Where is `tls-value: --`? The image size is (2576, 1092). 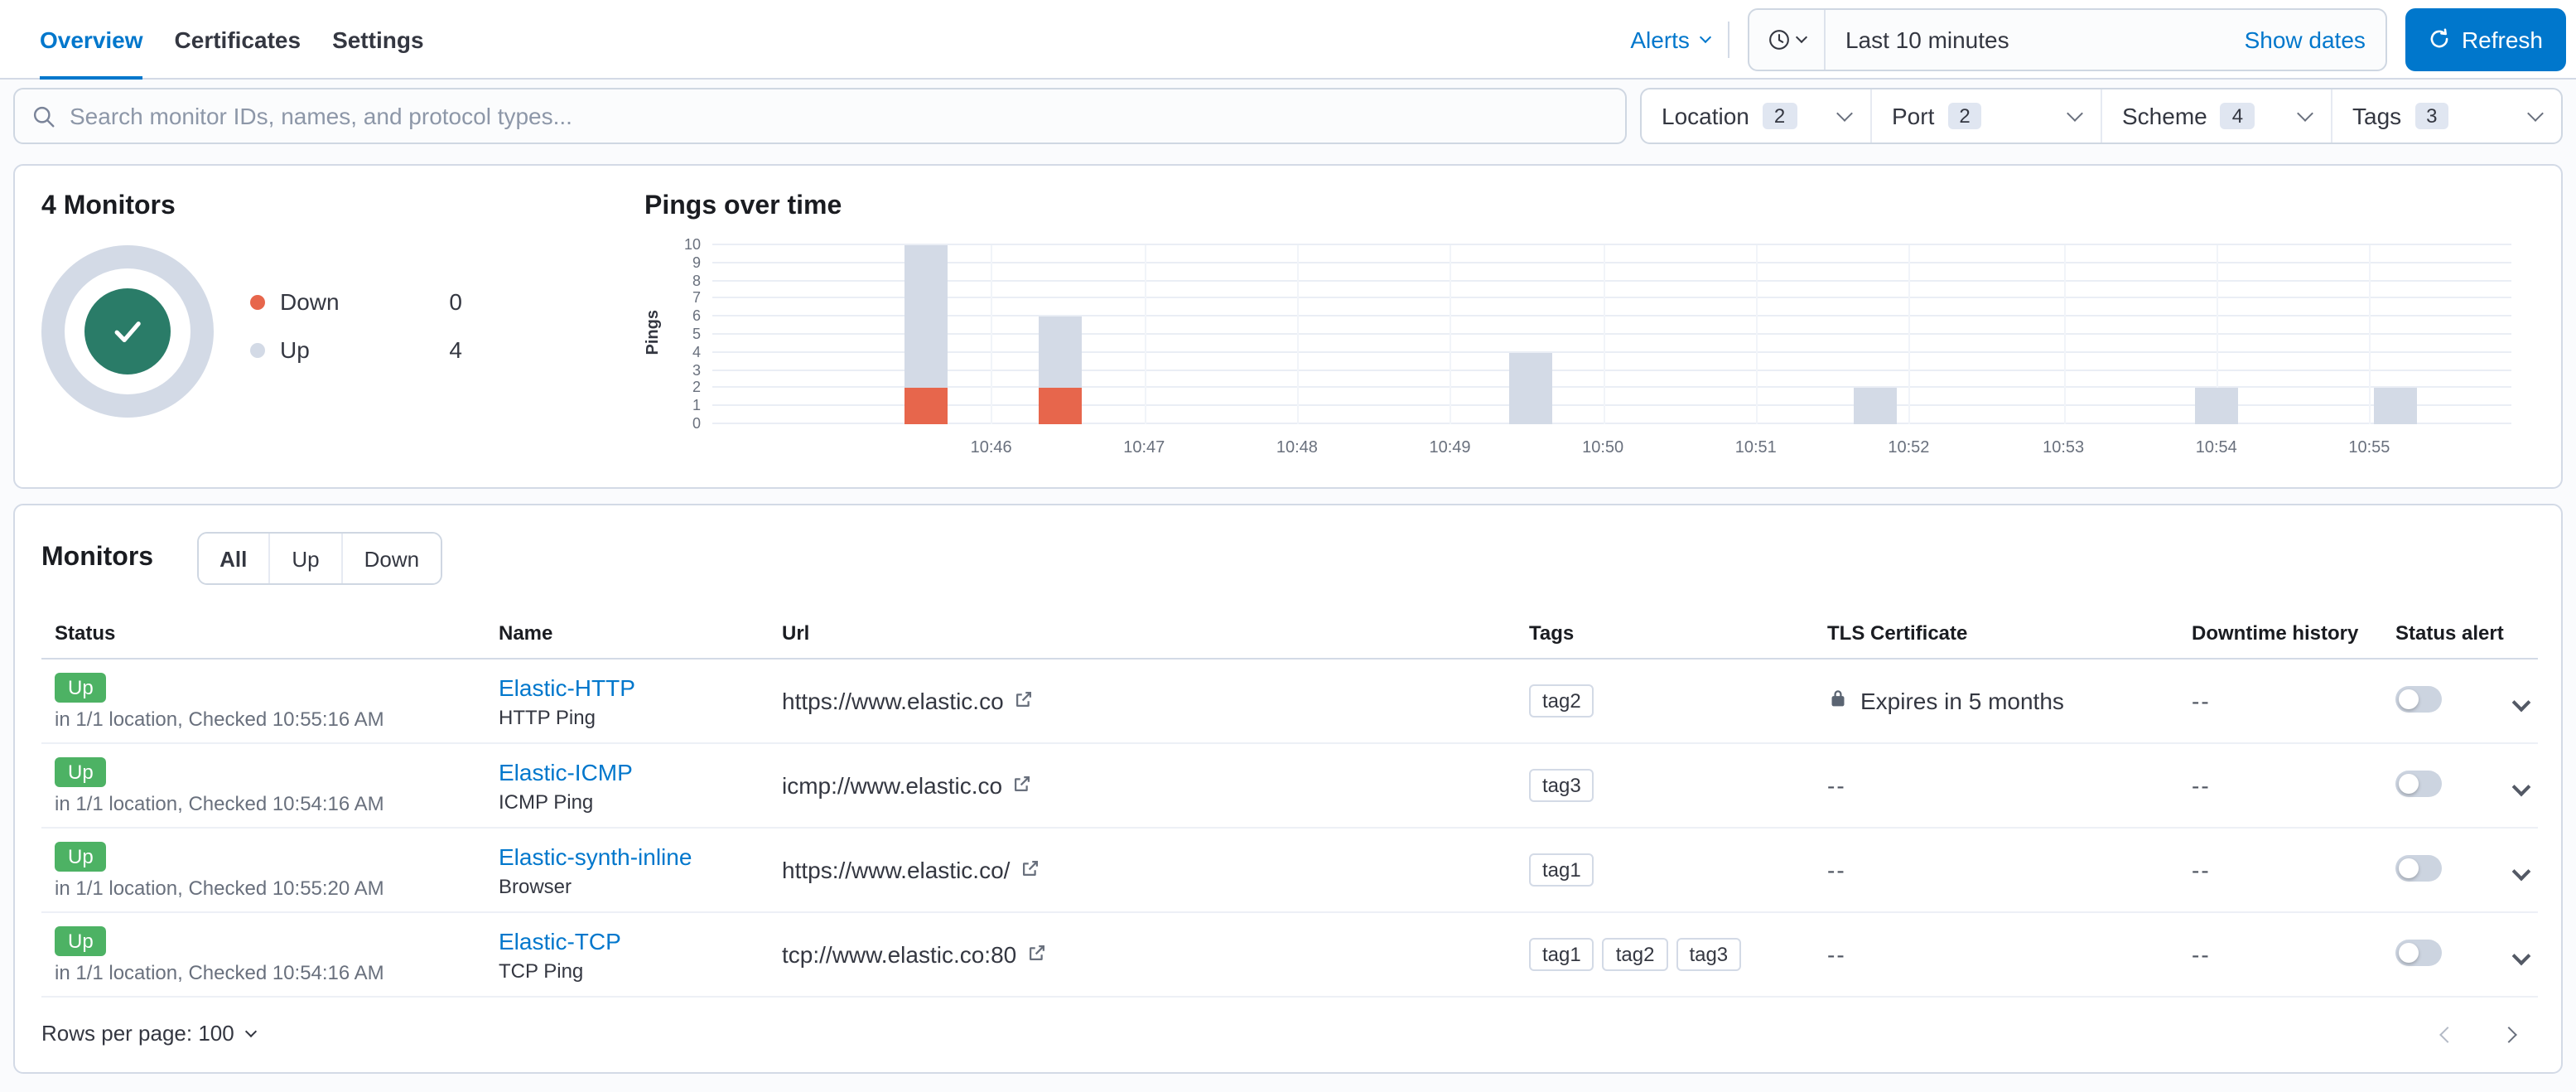
tls-value: -- is located at coordinates (1836, 954).